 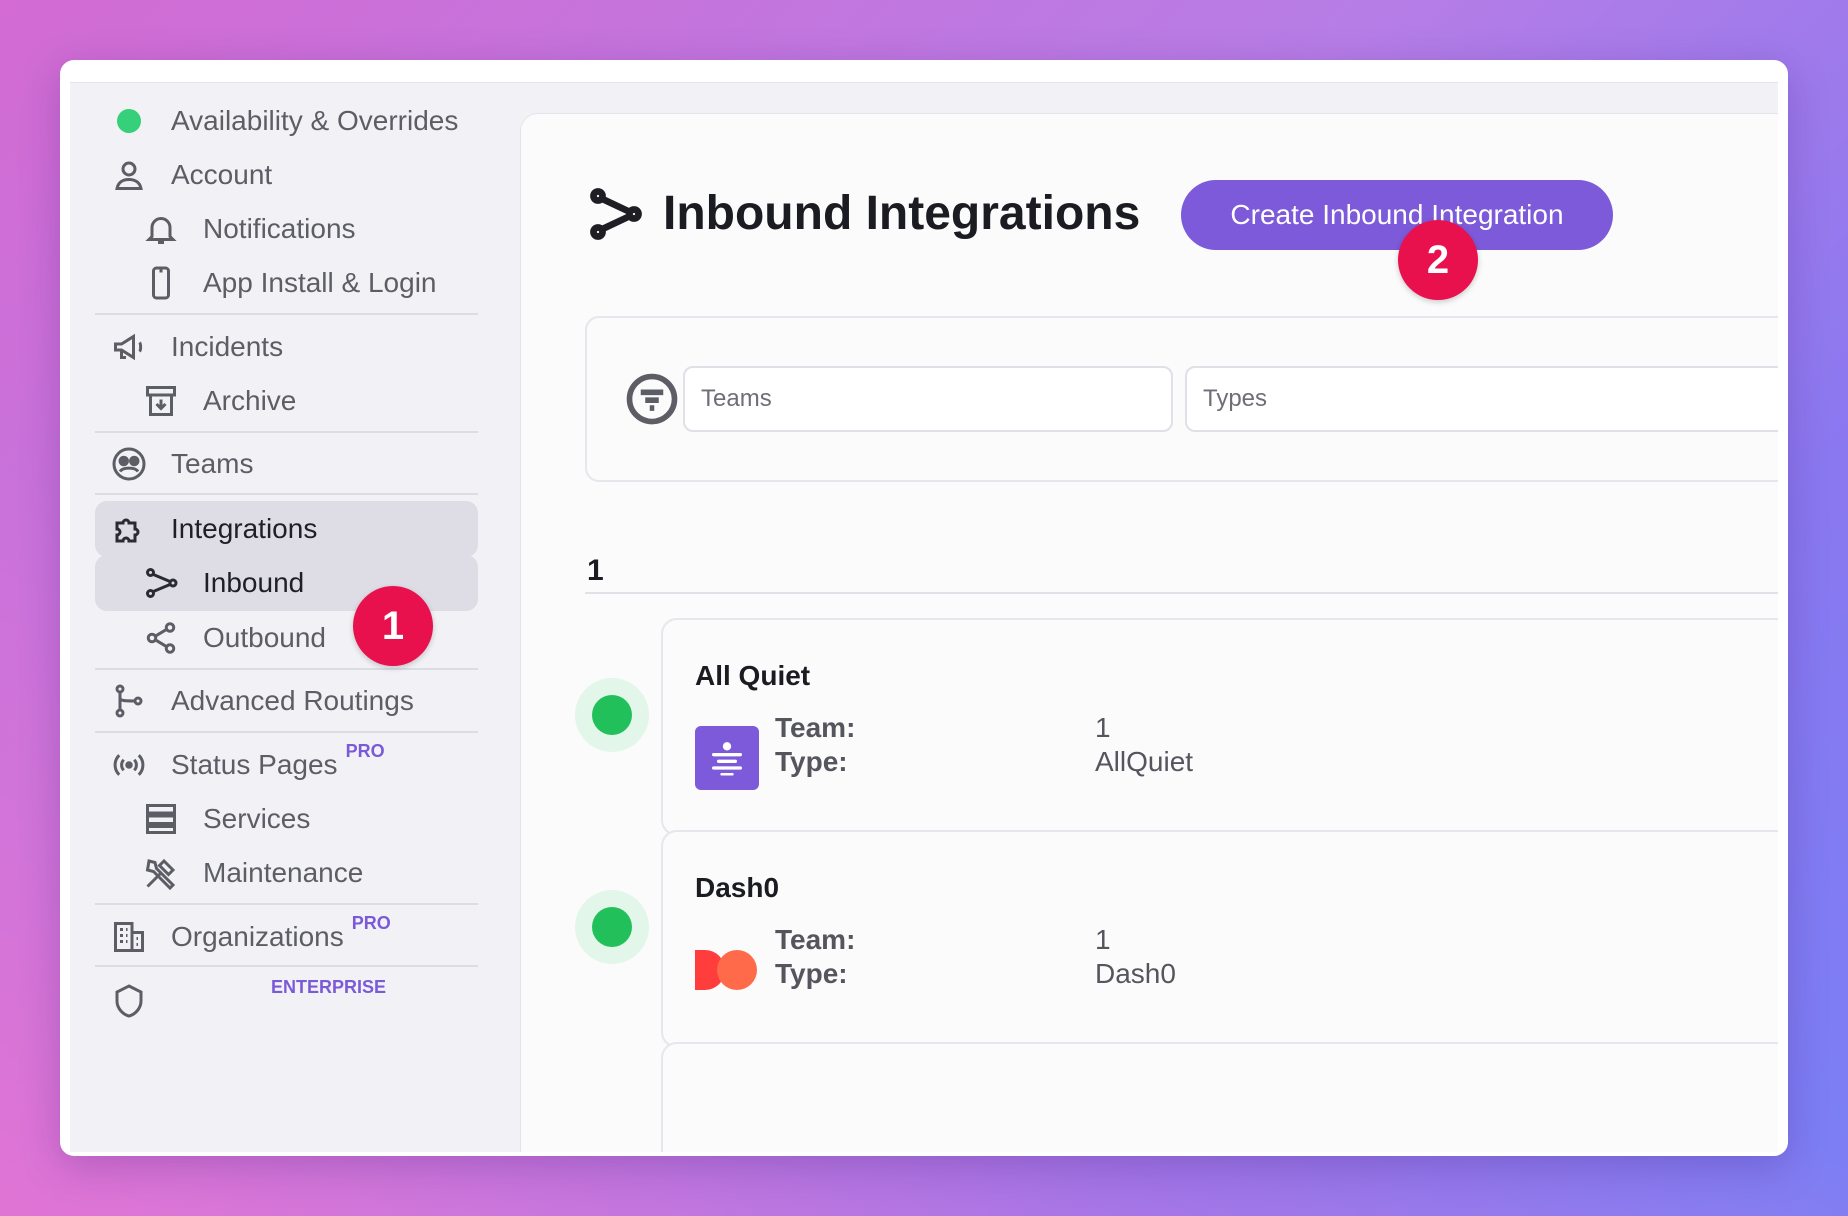 I want to click on integration-card, so click(x=1219, y=1097).